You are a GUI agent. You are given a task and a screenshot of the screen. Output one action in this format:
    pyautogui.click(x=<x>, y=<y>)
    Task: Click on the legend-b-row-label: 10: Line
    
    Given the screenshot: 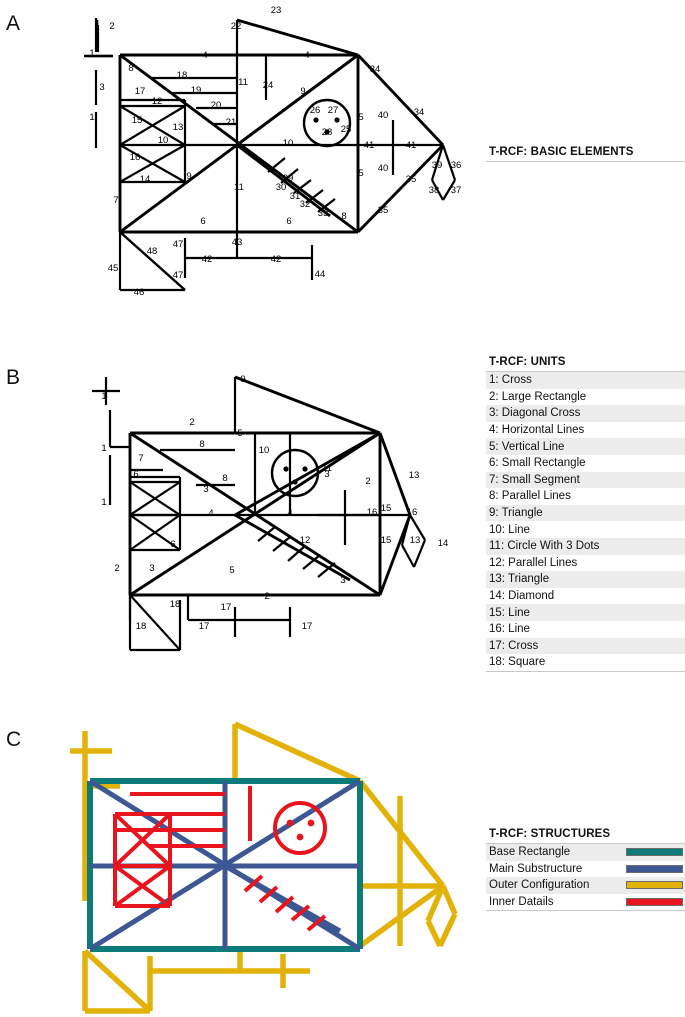 What is the action you would take?
    pyautogui.click(x=509, y=529)
    